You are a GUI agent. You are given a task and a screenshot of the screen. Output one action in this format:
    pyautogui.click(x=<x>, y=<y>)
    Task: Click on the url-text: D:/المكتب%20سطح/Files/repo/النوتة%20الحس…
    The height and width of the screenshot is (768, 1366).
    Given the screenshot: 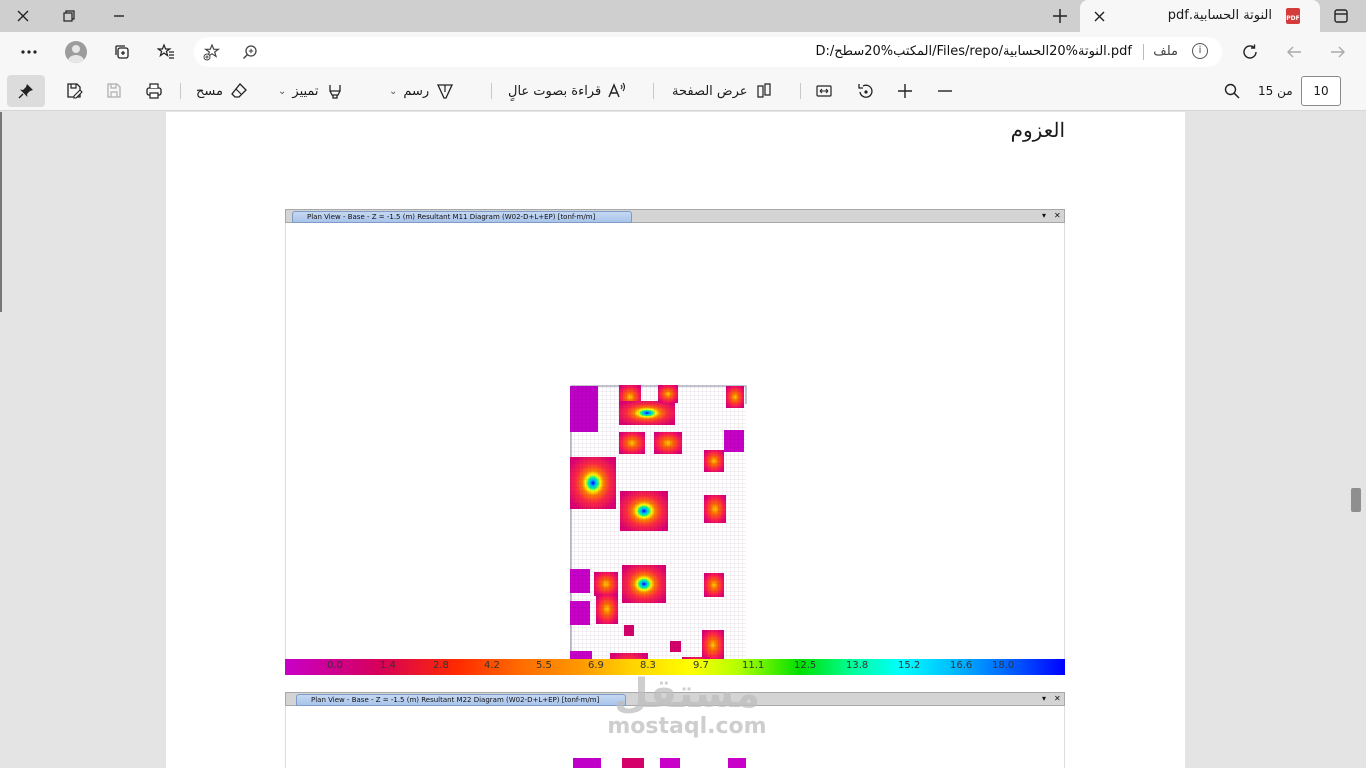 What is the action you would take?
    pyautogui.click(x=974, y=51)
    